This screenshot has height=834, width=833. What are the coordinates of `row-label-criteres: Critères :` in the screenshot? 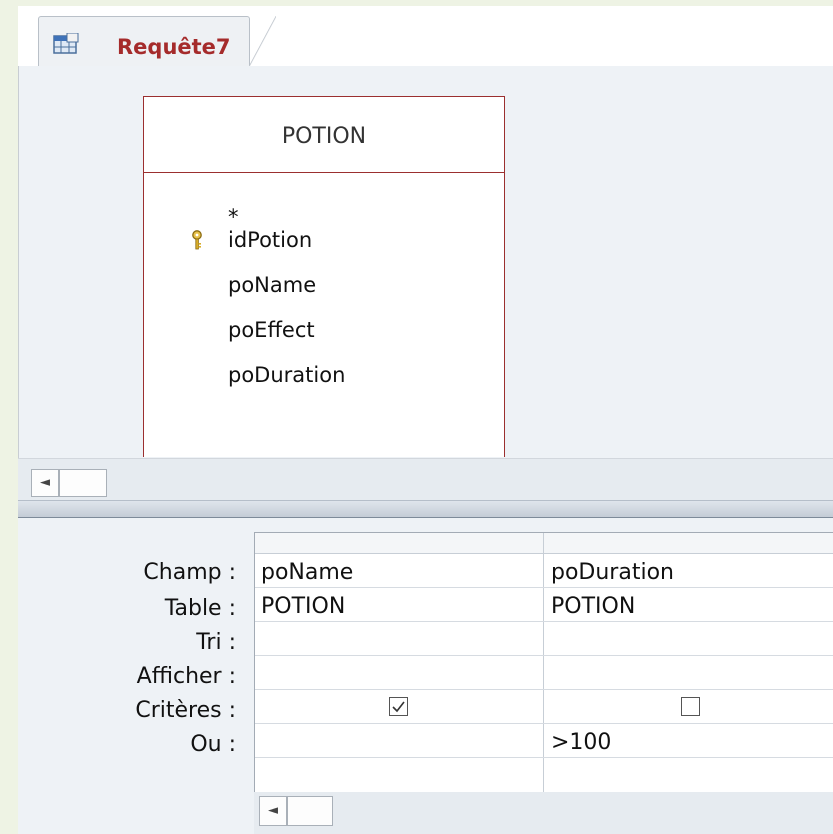 It's located at (185, 710).